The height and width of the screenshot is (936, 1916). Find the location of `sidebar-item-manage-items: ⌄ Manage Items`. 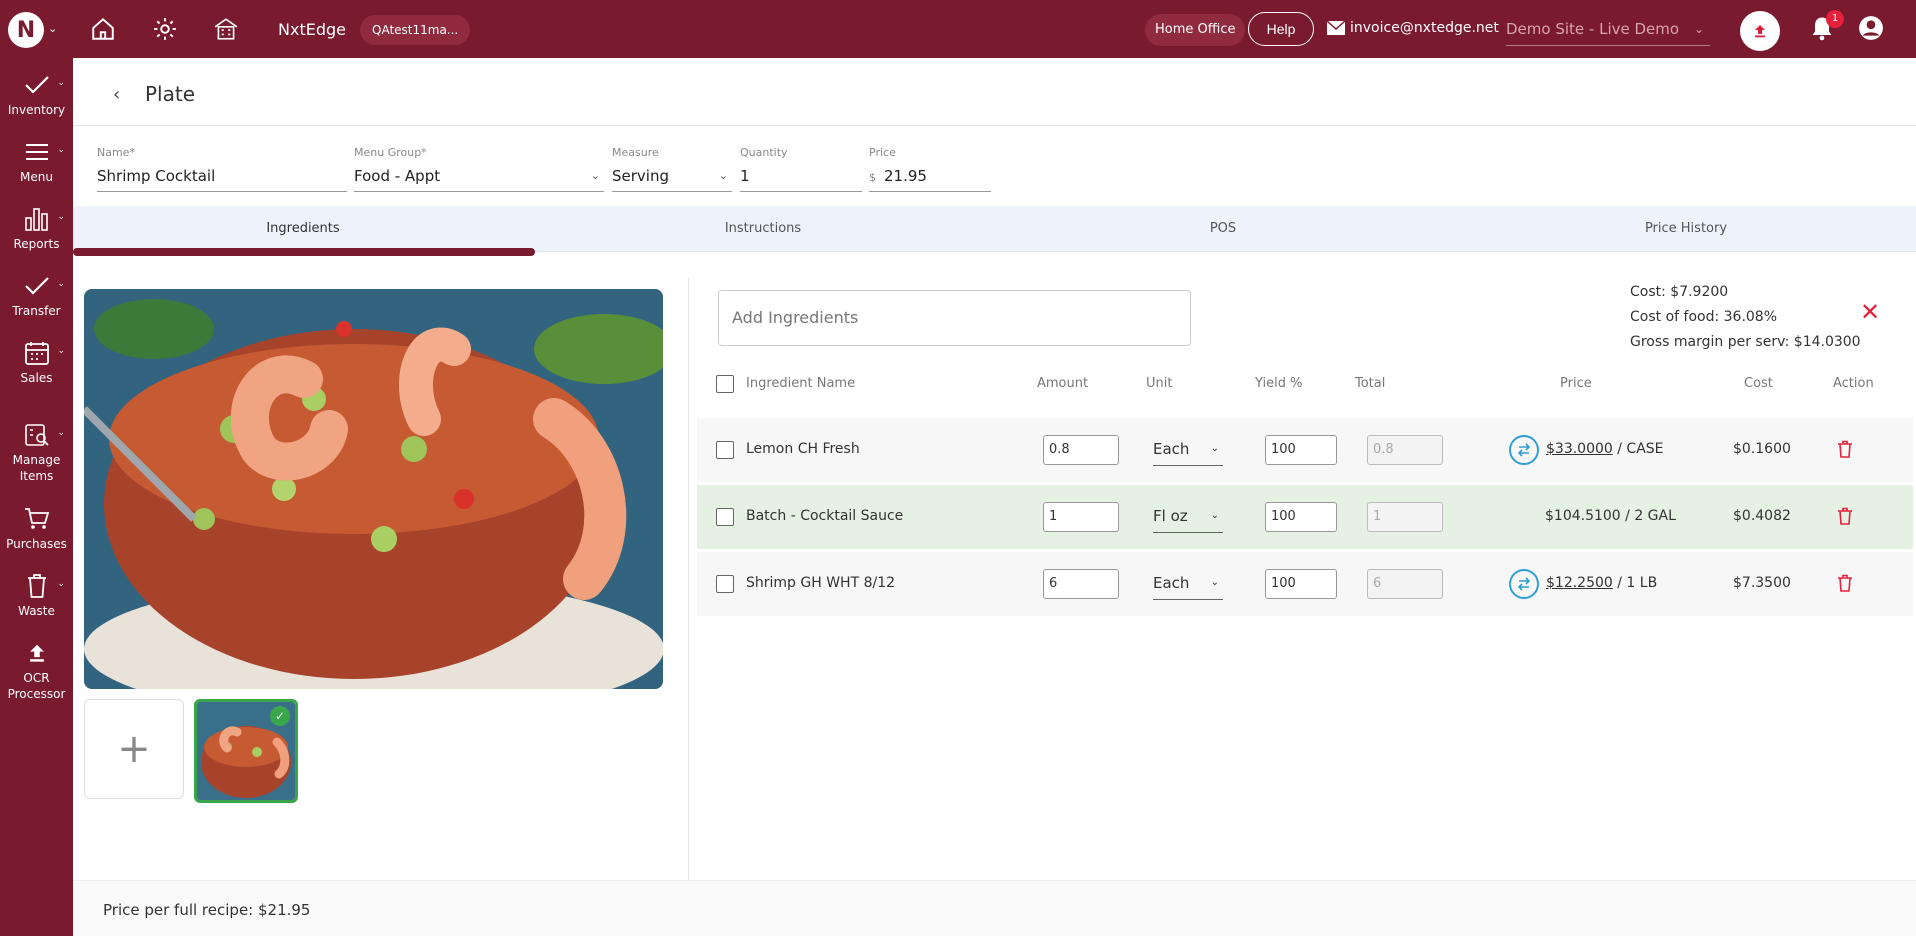

sidebar-item-manage-items: ⌄ Manage Items is located at coordinates (36, 451).